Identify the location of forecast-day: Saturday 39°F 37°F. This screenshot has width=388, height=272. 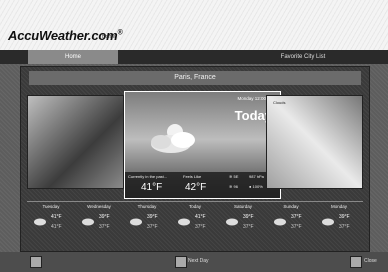
(243, 222).